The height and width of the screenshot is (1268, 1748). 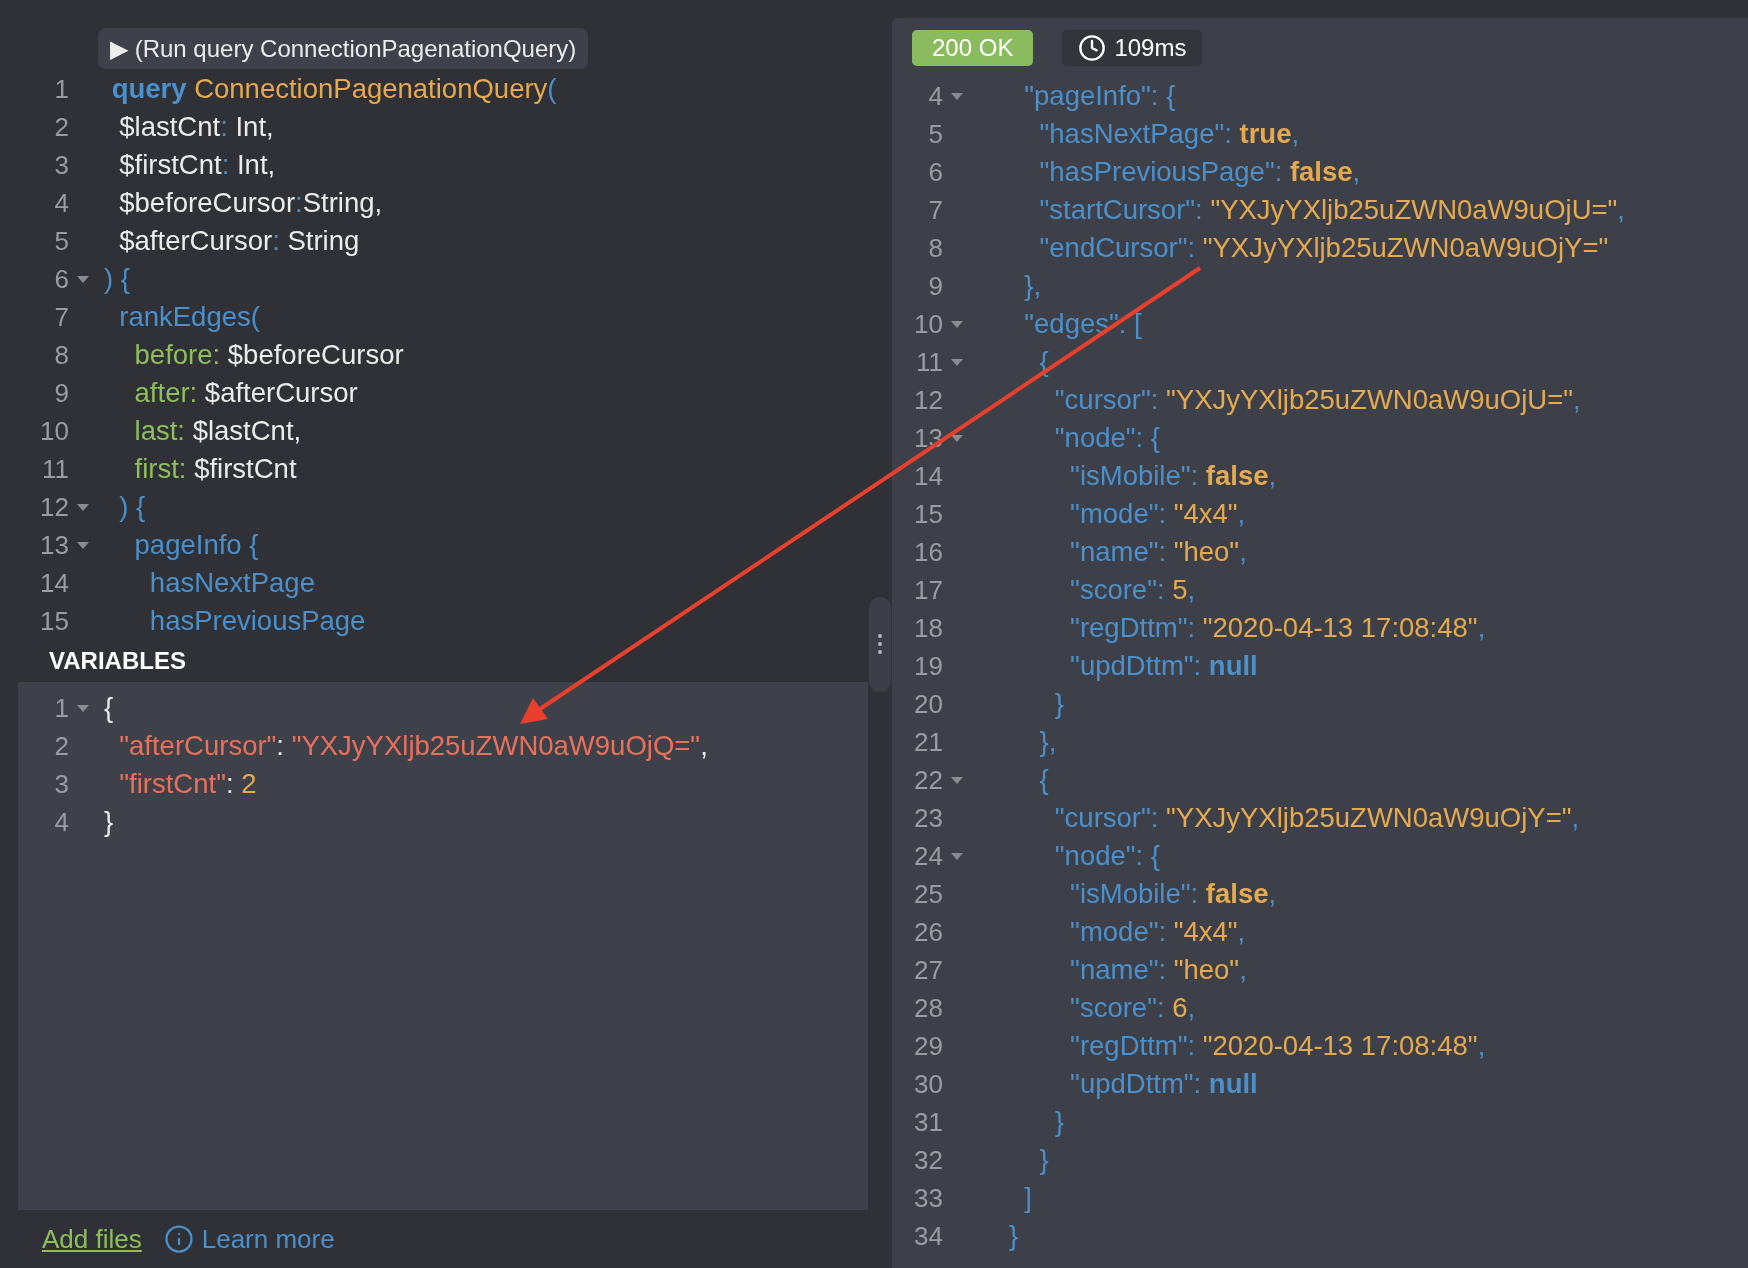 What do you see at coordinates (928, 1198) in the screenshot?
I see `line-number: 33` at bounding box center [928, 1198].